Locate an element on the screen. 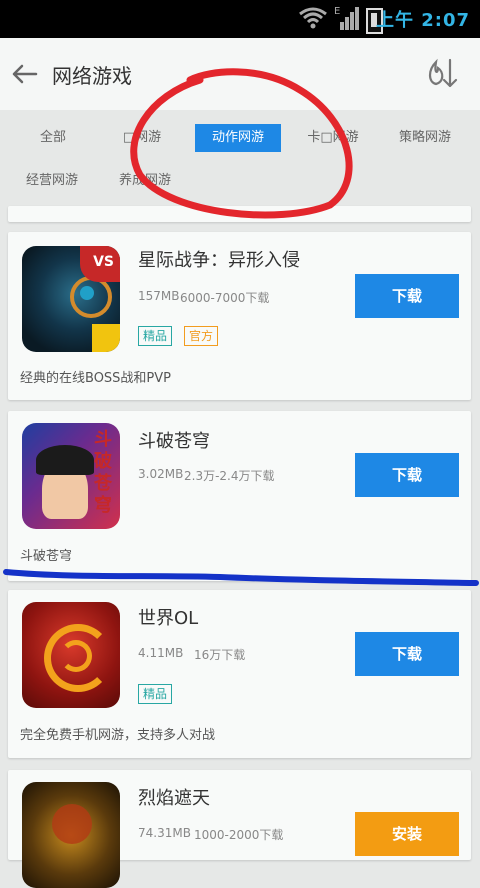 The image size is (480, 888). back-arrow-icon is located at coordinates (24, 74).